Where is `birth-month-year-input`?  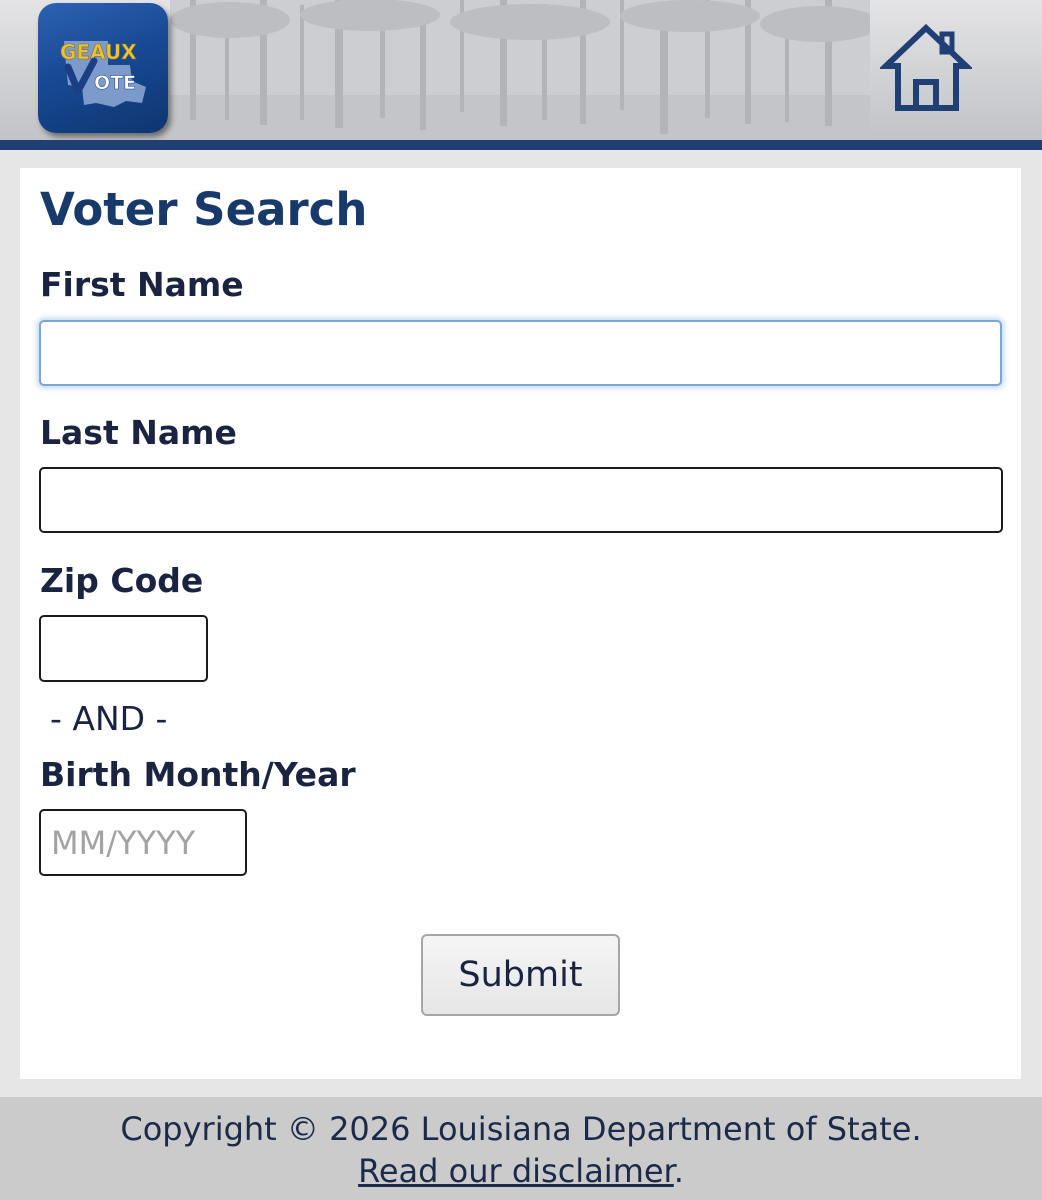
birth-month-year-input is located at coordinates (143, 842).